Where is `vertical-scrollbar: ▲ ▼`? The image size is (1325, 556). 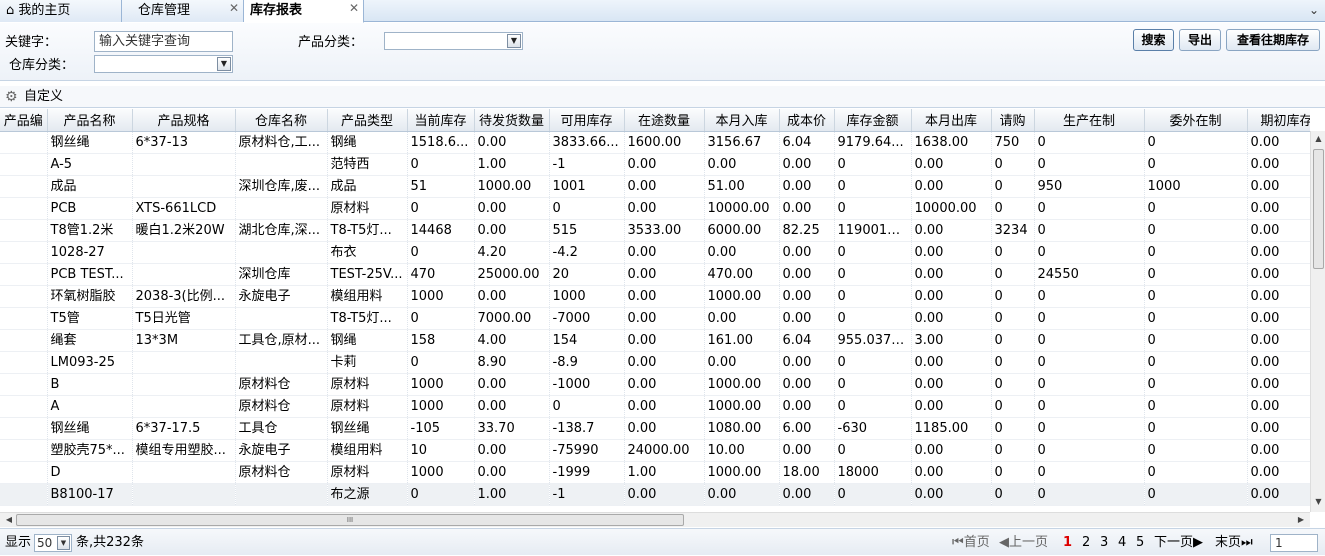 vertical-scrollbar: ▲ ▼ is located at coordinates (1317, 321).